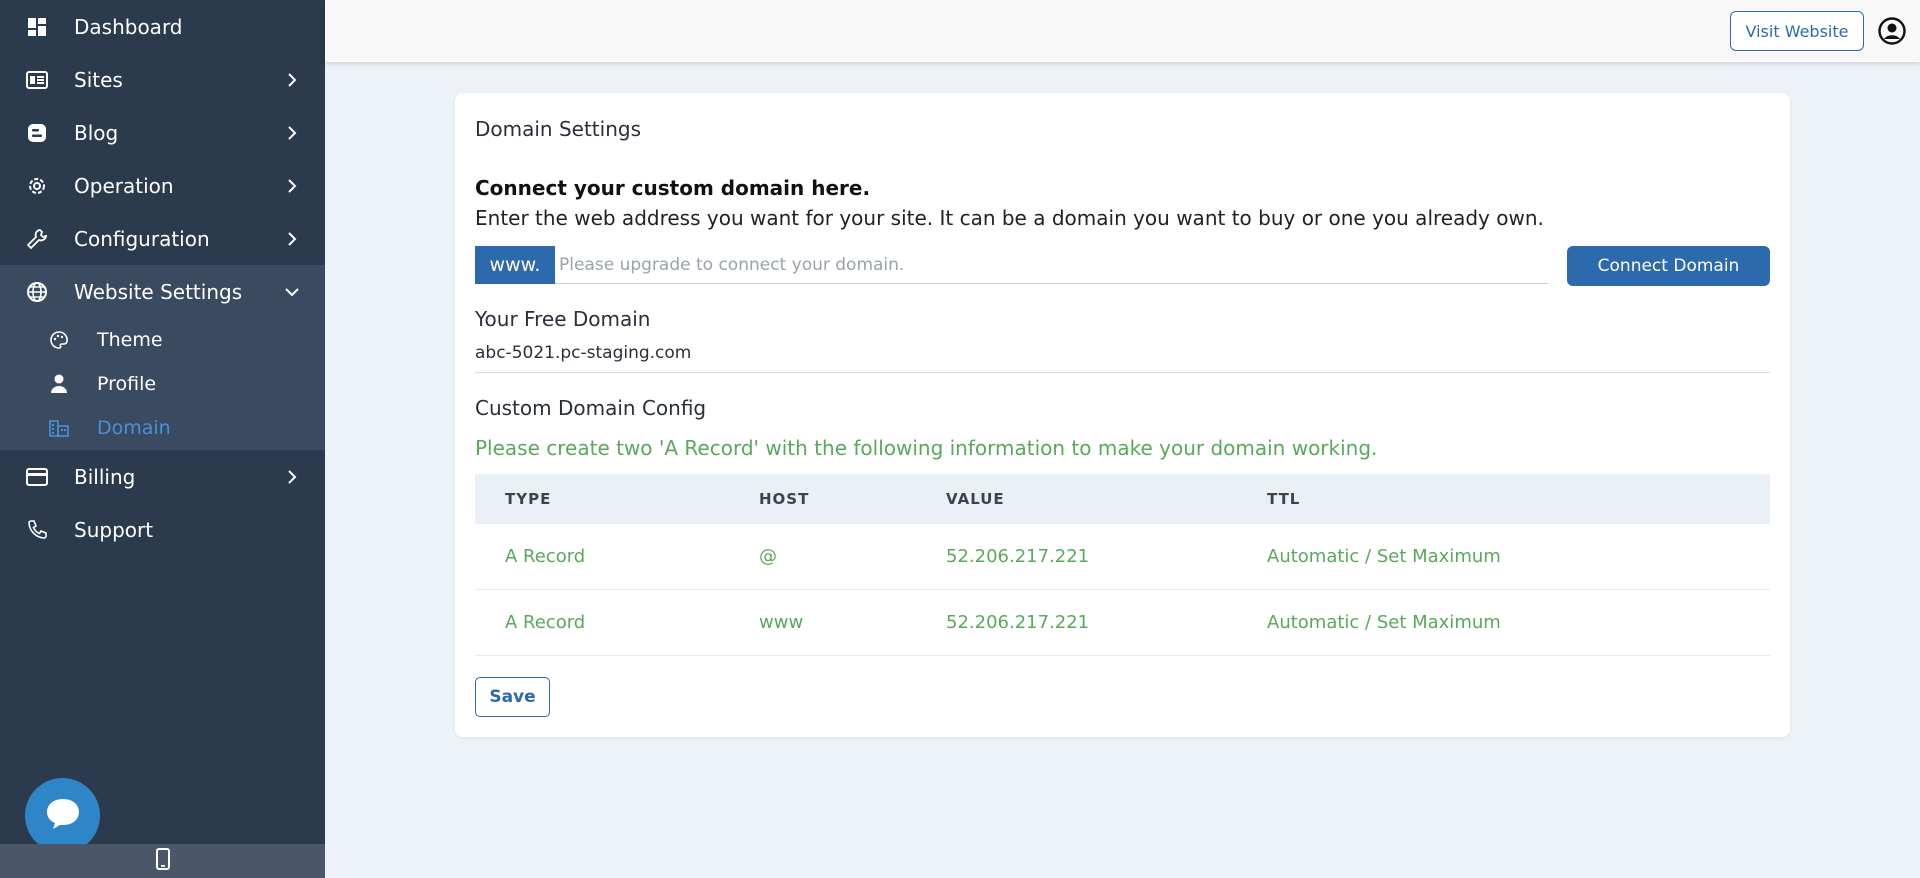  Describe the element at coordinates (781, 622) in the screenshot. I see `cell-host: www` at that location.